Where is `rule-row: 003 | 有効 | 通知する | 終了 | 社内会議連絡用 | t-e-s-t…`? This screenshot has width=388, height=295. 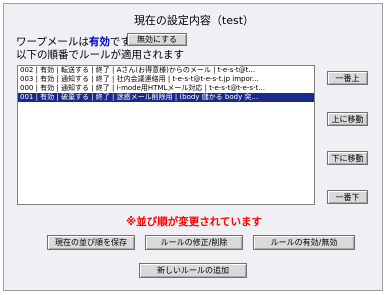 rule-row: 003 | 有効 | 通知する | 終了 | 社内会議連絡用 | t-e-s-t… is located at coordinates (166, 79).